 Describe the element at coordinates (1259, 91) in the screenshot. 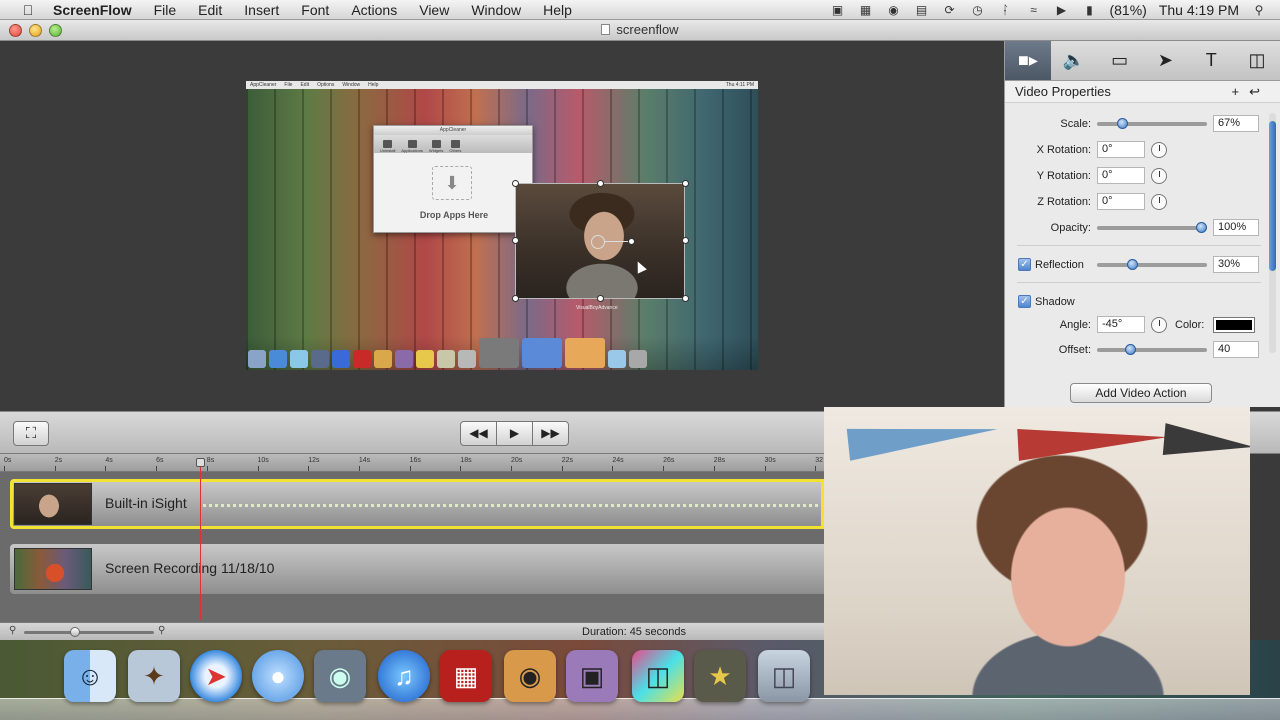

I see `revert-icon: ↩` at that location.